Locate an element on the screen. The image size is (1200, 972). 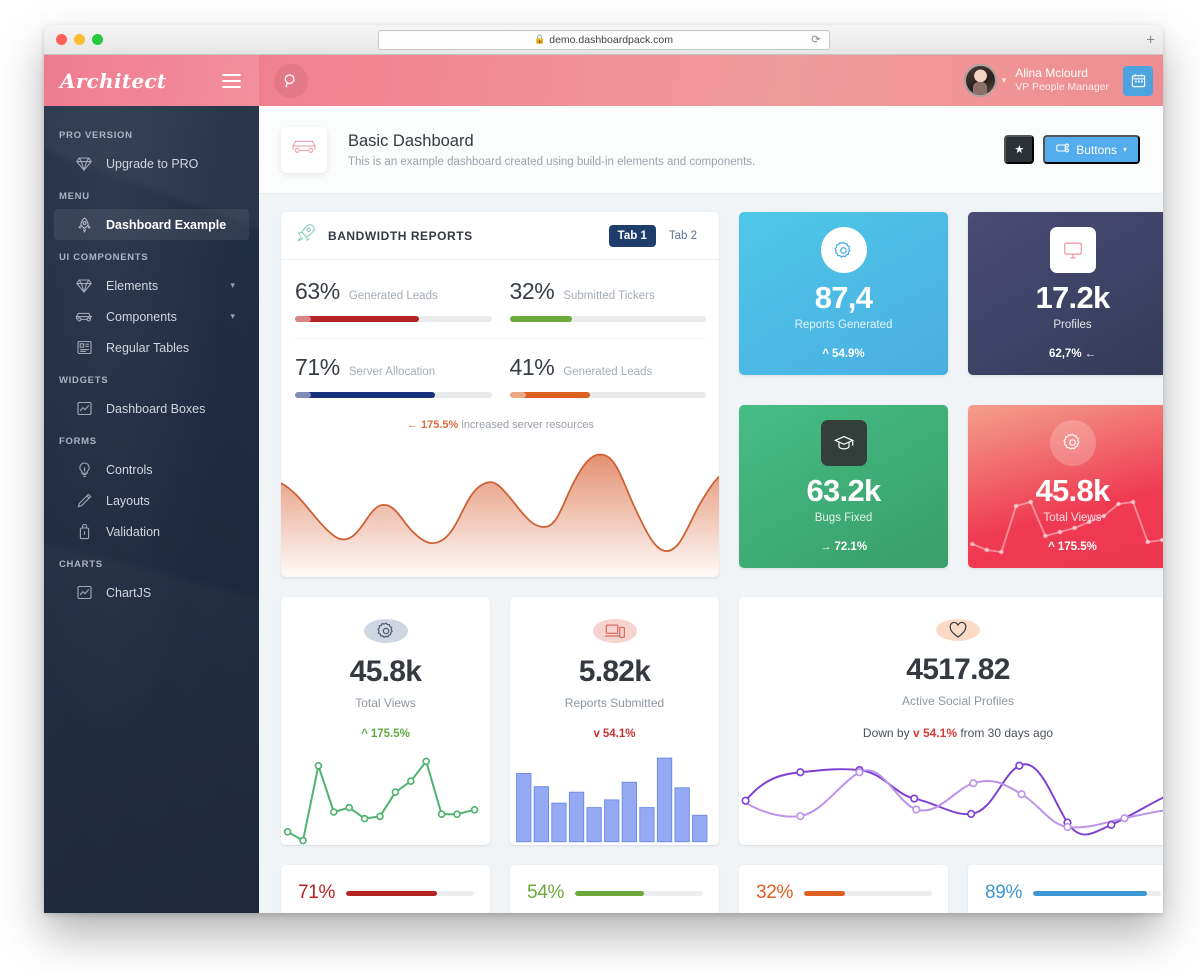
devices-icon is located at coordinates (614, 631).